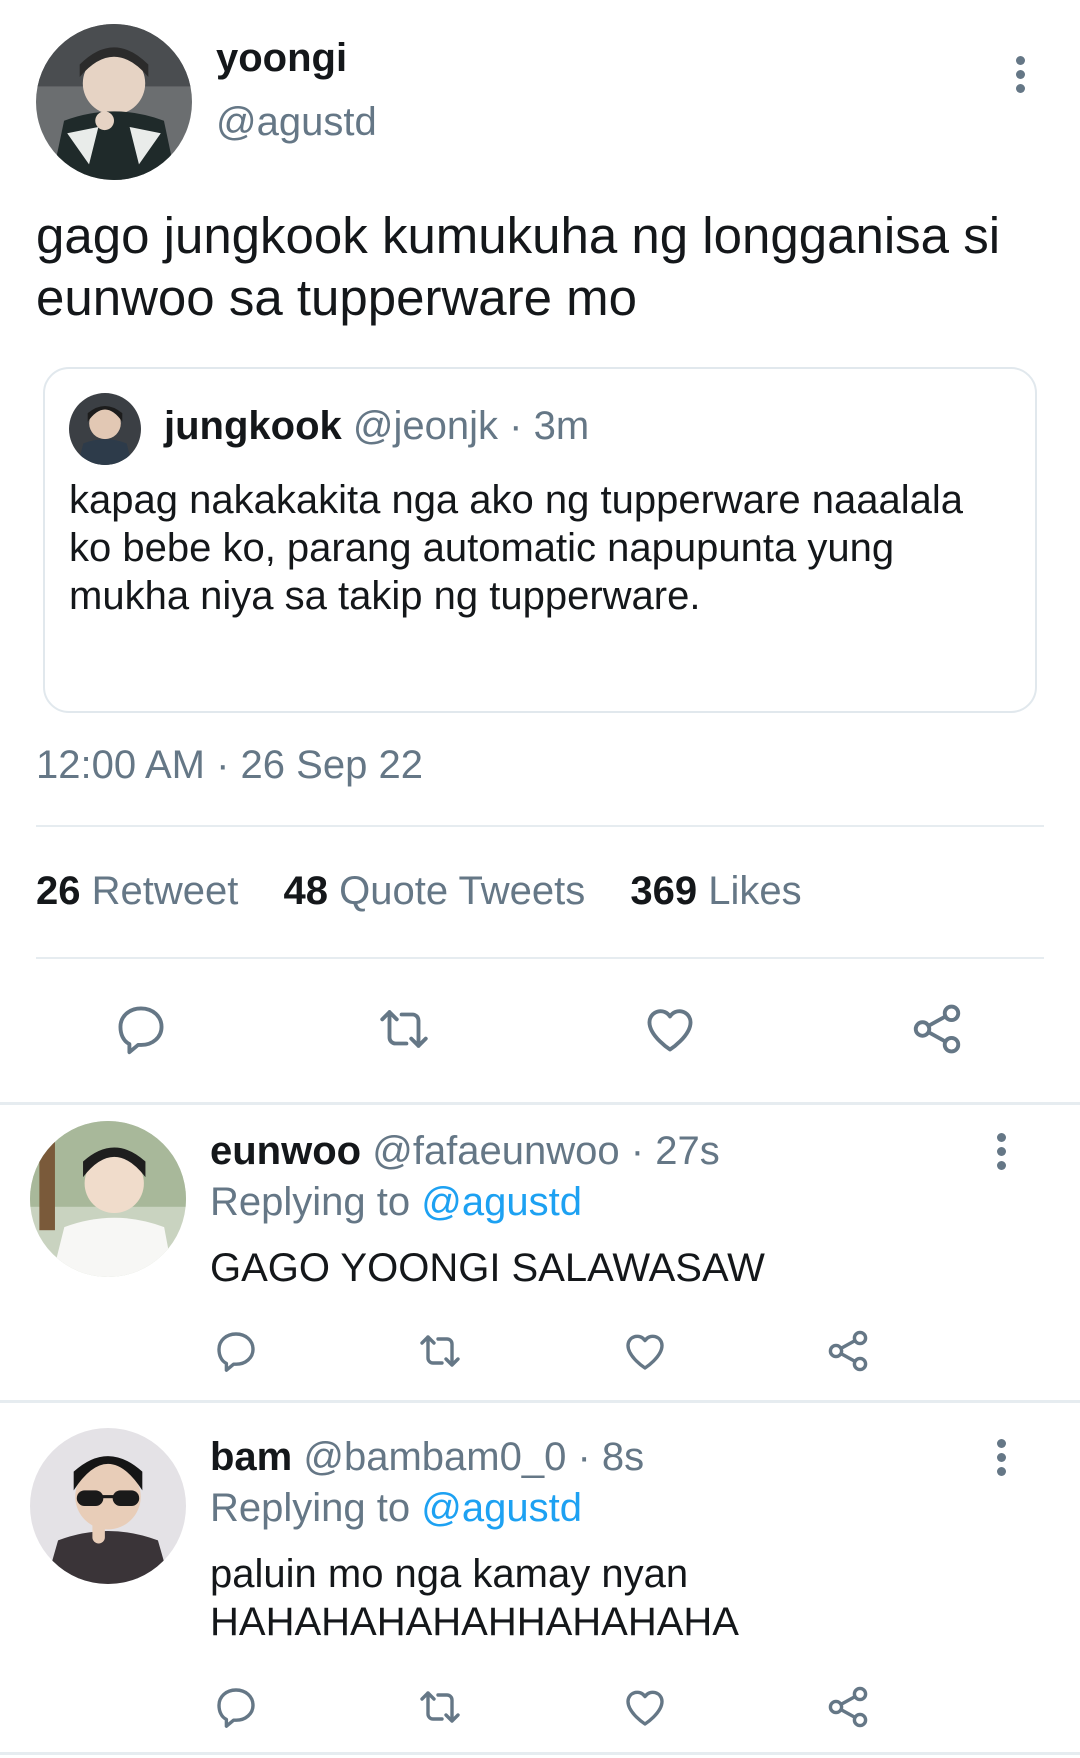 The height and width of the screenshot is (1758, 1080). Describe the element at coordinates (229, 765) in the screenshot. I see `tweet-timestamp: 12:00 AM · 26 Sep 22` at that location.